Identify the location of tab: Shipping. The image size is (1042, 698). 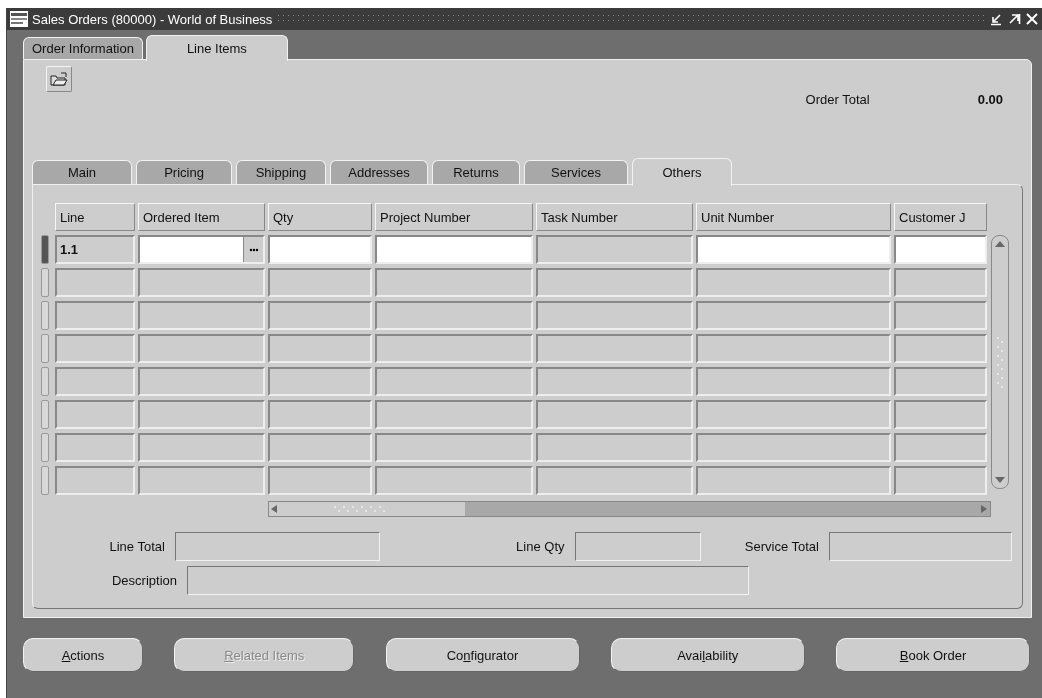
(281, 172).